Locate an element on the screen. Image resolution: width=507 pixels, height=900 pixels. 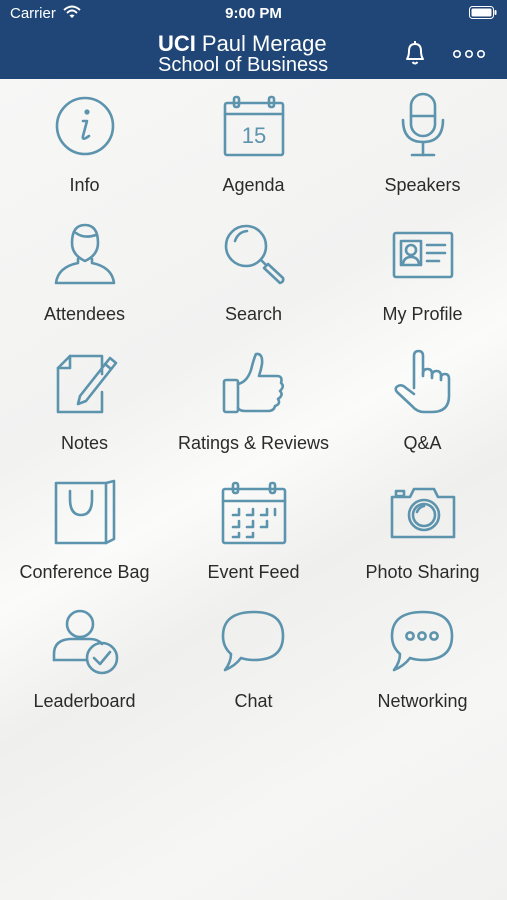
battery-icon is located at coordinates (483, 14).